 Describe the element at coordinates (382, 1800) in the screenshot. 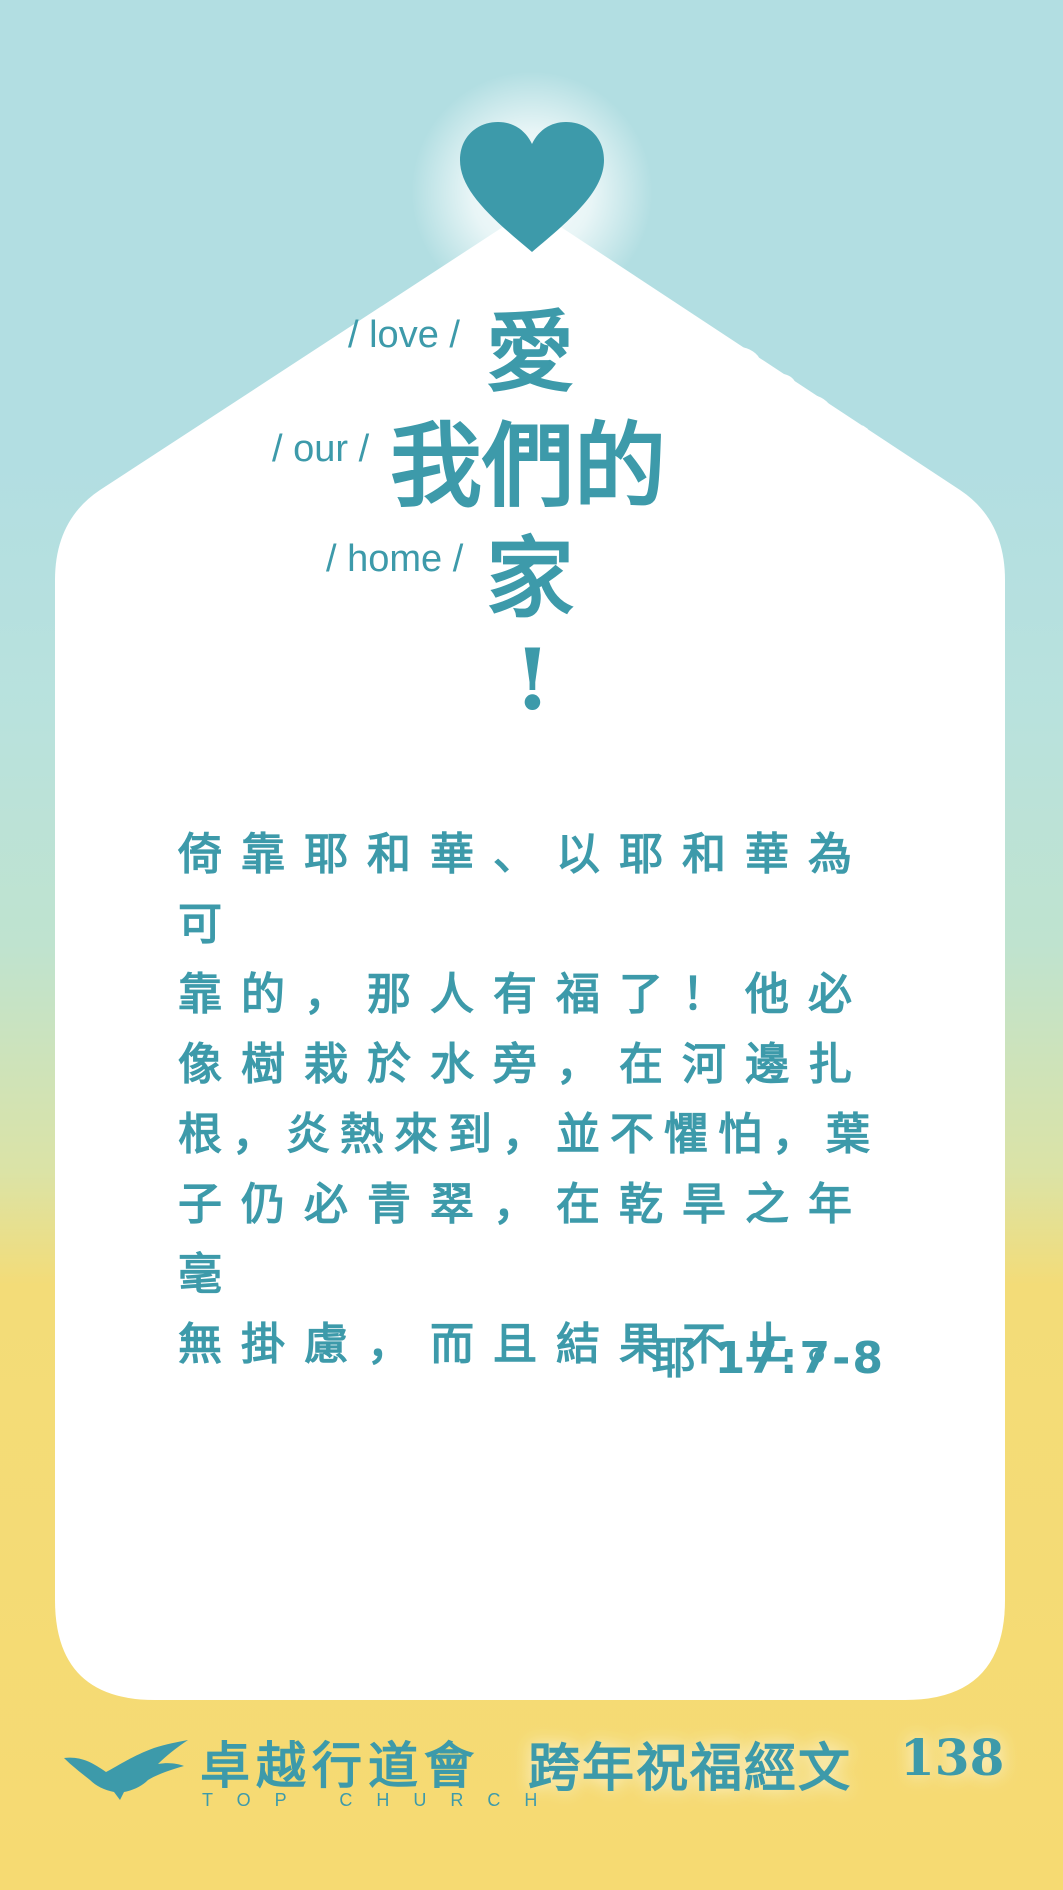

I see `church-name-en: TOP CHURCH` at that location.